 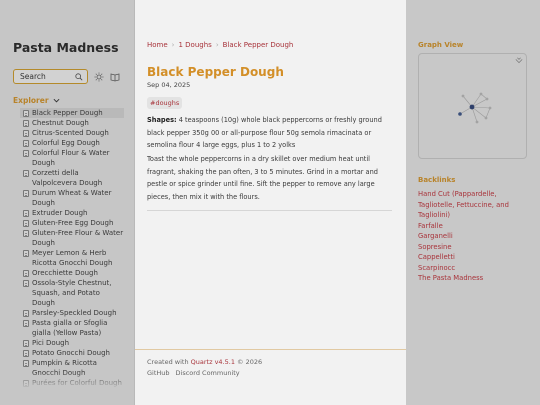 I want to click on explorer-item: Citrus-Scented Dough, so click(x=72, y=133).